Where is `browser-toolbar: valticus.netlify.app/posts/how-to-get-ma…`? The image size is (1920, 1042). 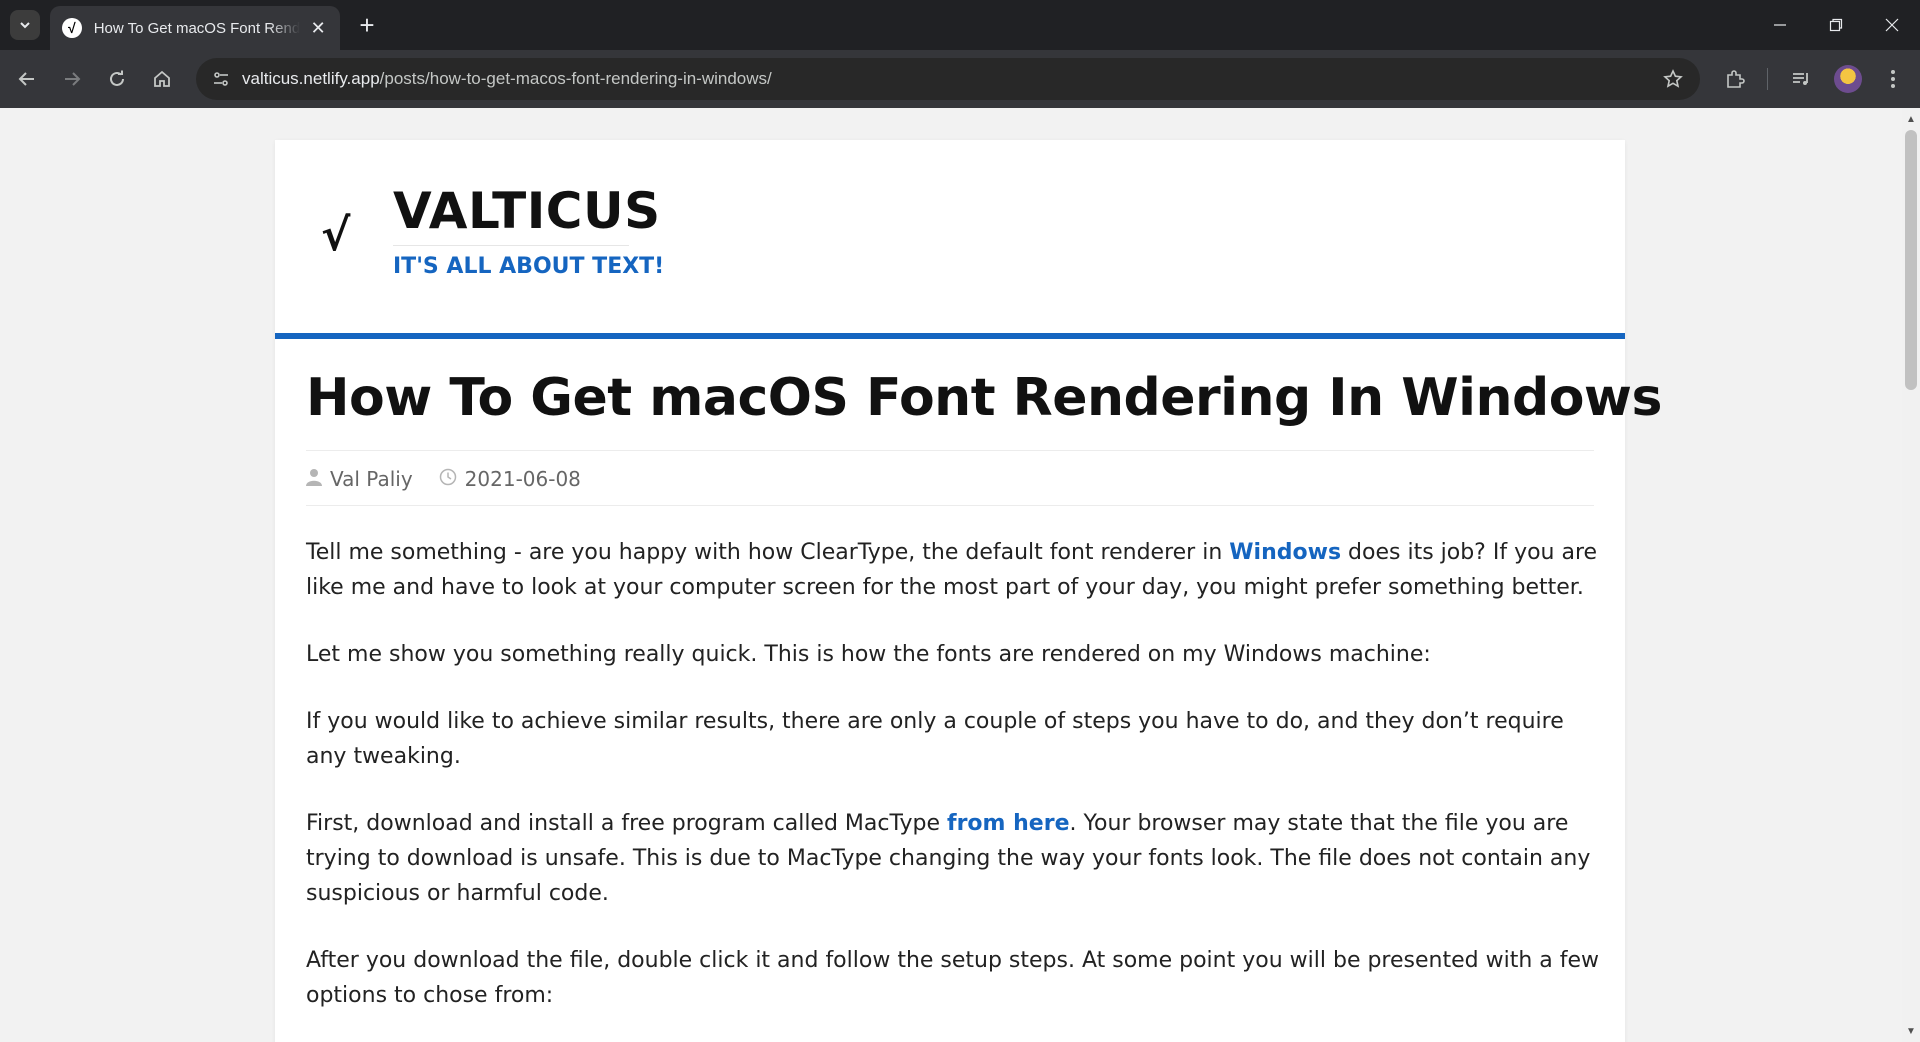
browser-toolbar: valticus.netlify.app/posts/how-to-get-ma… is located at coordinates (960, 79).